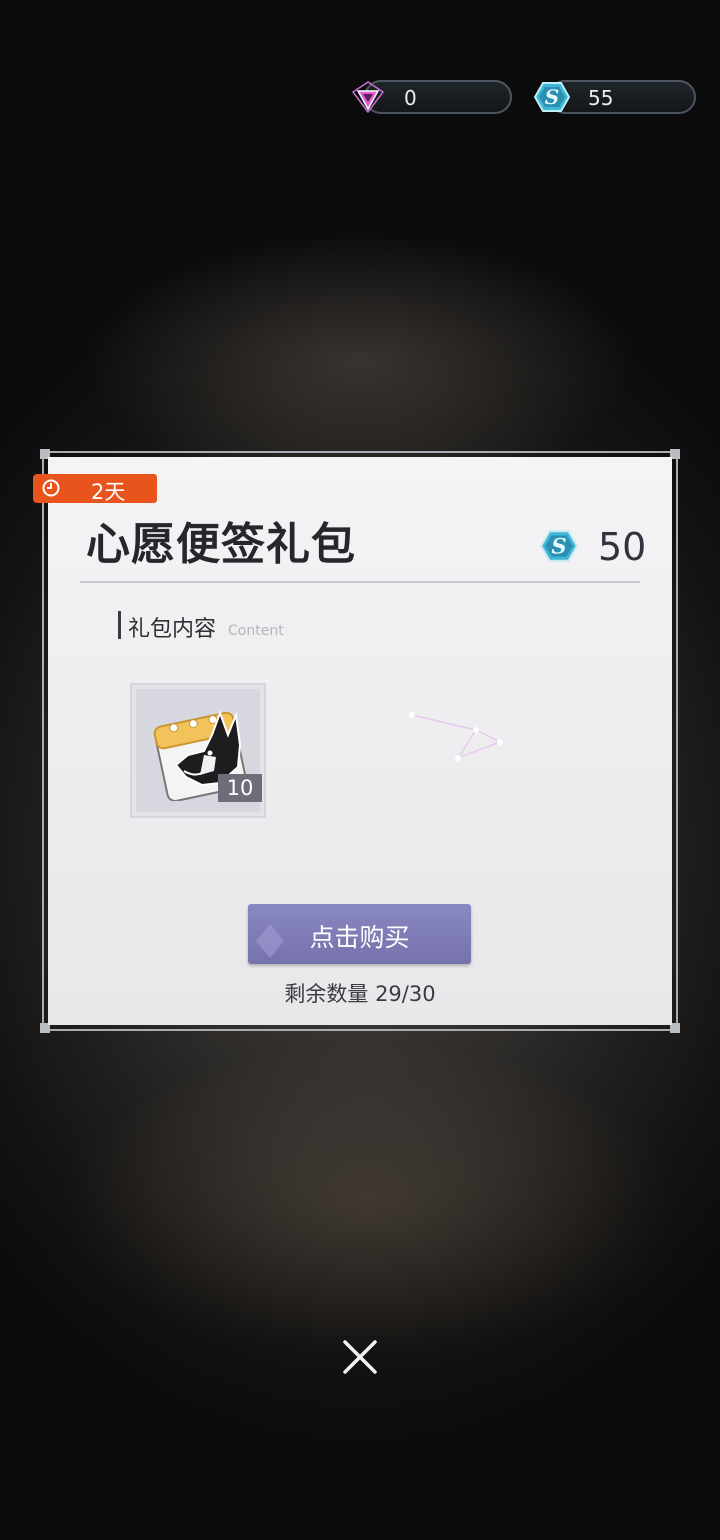 The width and height of the screenshot is (720, 1540). I want to click on clock-icon, so click(51, 488).